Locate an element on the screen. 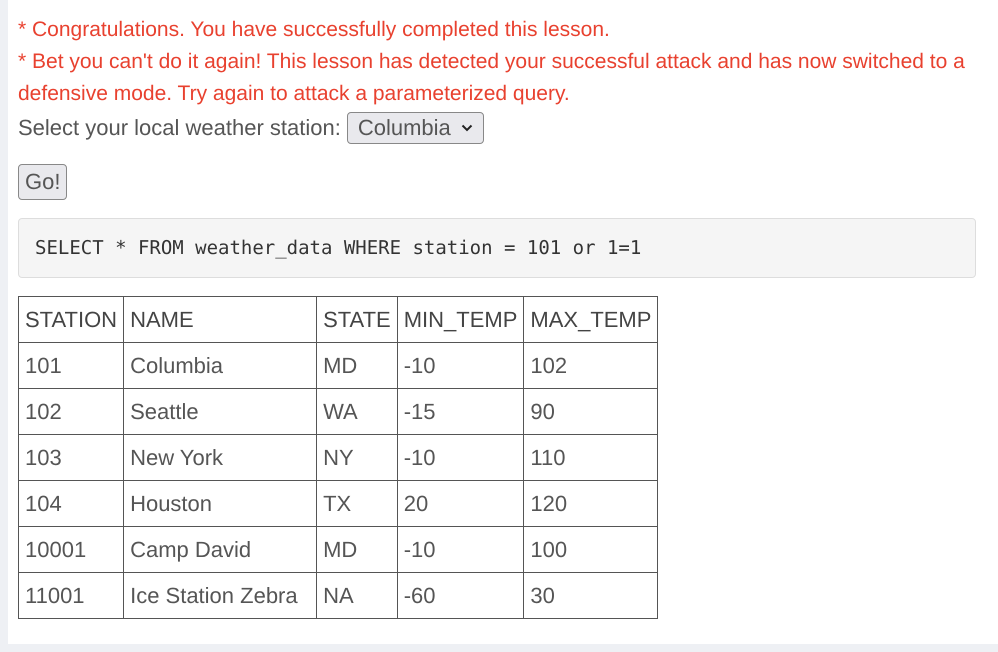  table-cell: -60 is located at coordinates (460, 595).